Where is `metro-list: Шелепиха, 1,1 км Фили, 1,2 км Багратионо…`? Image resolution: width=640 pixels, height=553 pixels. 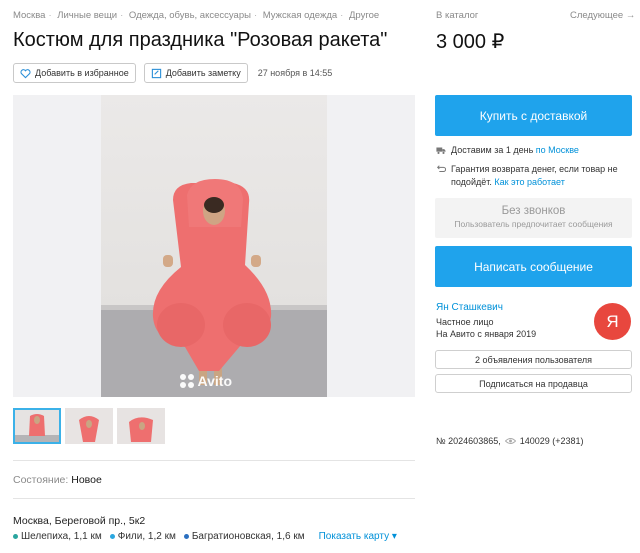 metro-list: Шелепиха, 1,1 км Фили, 1,2 км Багратионо… is located at coordinates (205, 536).